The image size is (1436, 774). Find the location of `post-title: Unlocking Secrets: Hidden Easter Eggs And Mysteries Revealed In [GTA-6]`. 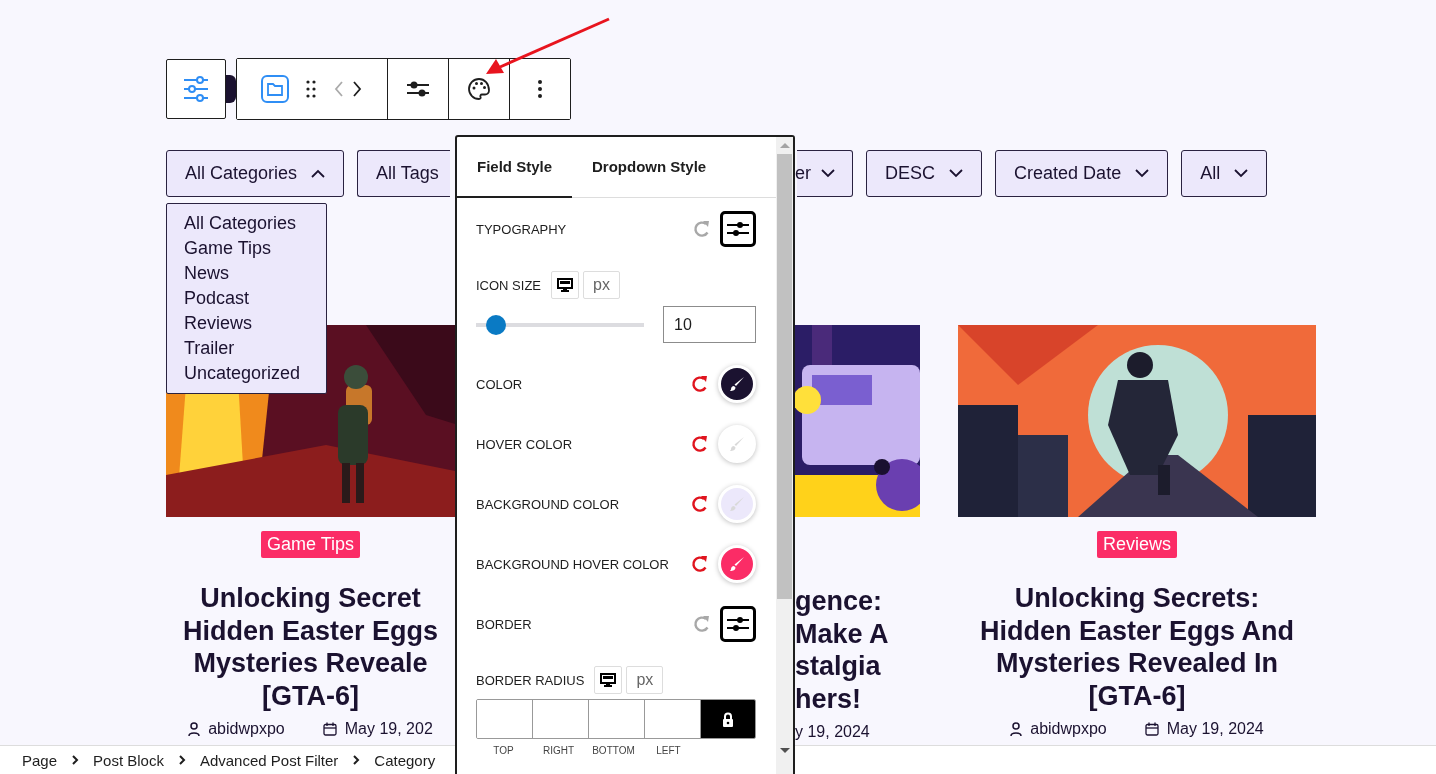

post-title: Unlocking Secrets: Hidden Easter Eggs And Mysteries Revealed In [GTA-6] is located at coordinates (1136, 647).